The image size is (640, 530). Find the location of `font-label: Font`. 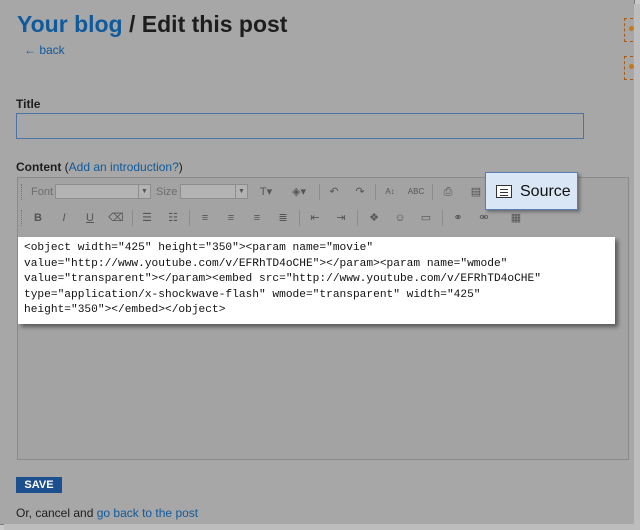

font-label: Font is located at coordinates (42, 192).